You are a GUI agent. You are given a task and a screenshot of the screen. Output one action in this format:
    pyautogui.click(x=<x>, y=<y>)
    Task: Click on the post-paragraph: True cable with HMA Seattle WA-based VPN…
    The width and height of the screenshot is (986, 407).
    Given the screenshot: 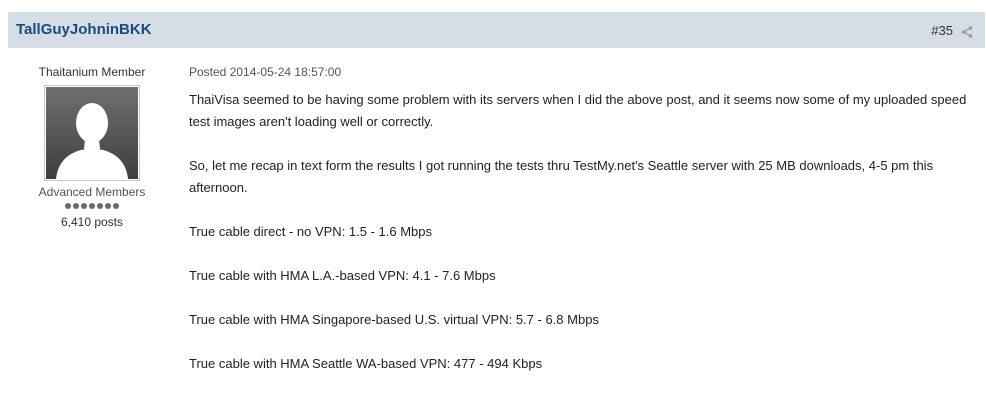 What is the action you would take?
    pyautogui.click(x=366, y=363)
    